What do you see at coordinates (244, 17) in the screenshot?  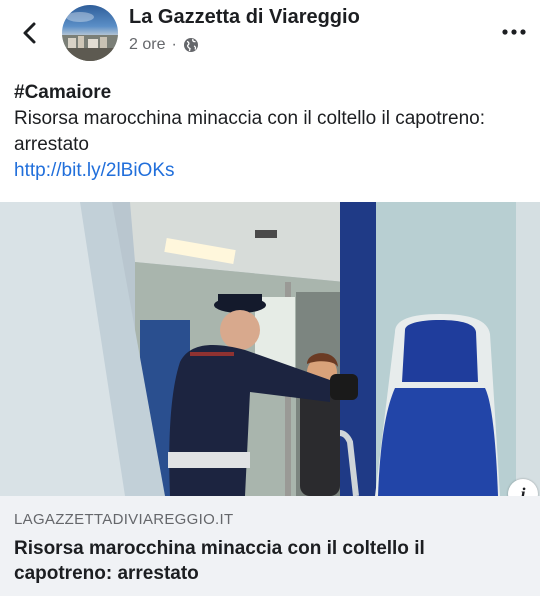 I see `page-name: La Gazzetta di Viareggio` at bounding box center [244, 17].